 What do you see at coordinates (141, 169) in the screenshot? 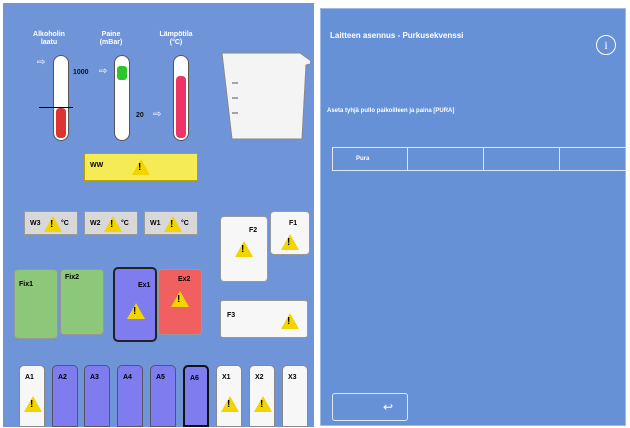
I see `ww-warning-icon: !` at bounding box center [141, 169].